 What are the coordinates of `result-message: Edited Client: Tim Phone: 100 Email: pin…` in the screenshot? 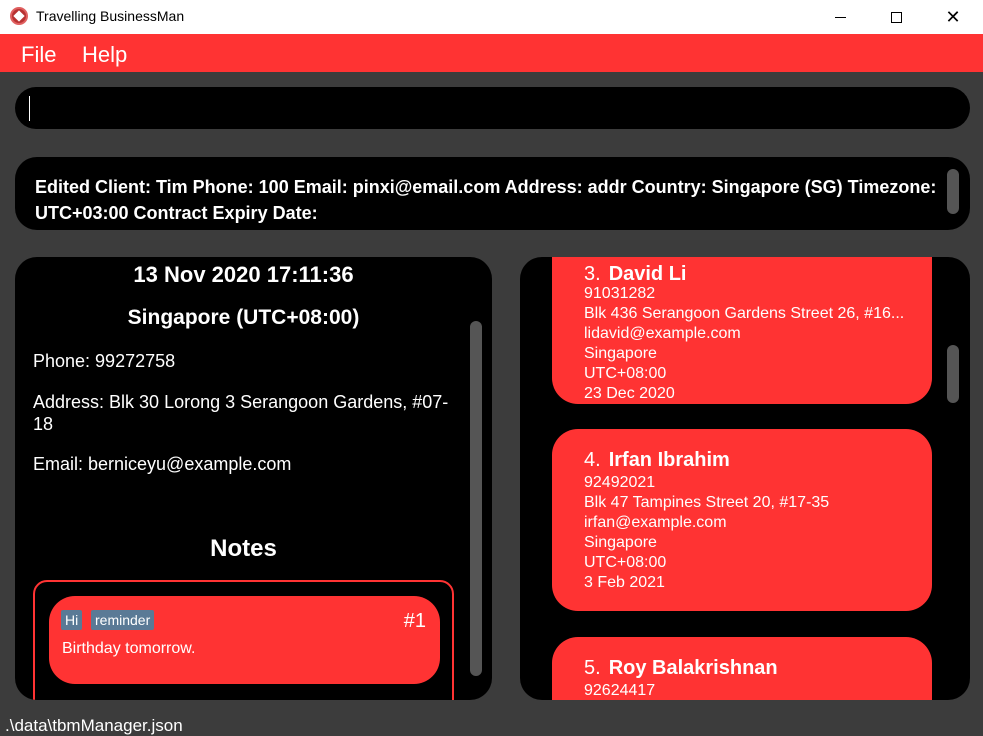 It's located at (486, 200).